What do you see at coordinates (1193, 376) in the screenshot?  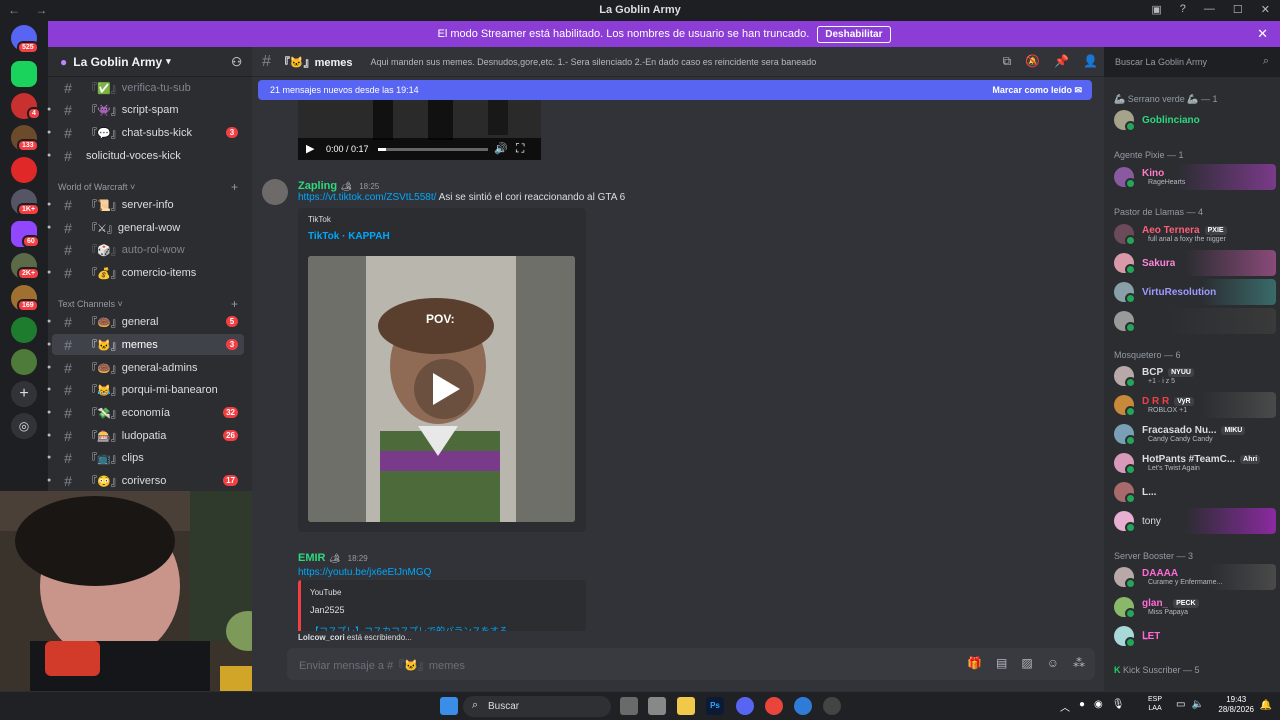 I see `member-item: BCP NYUU +1 · i z 5` at bounding box center [1193, 376].